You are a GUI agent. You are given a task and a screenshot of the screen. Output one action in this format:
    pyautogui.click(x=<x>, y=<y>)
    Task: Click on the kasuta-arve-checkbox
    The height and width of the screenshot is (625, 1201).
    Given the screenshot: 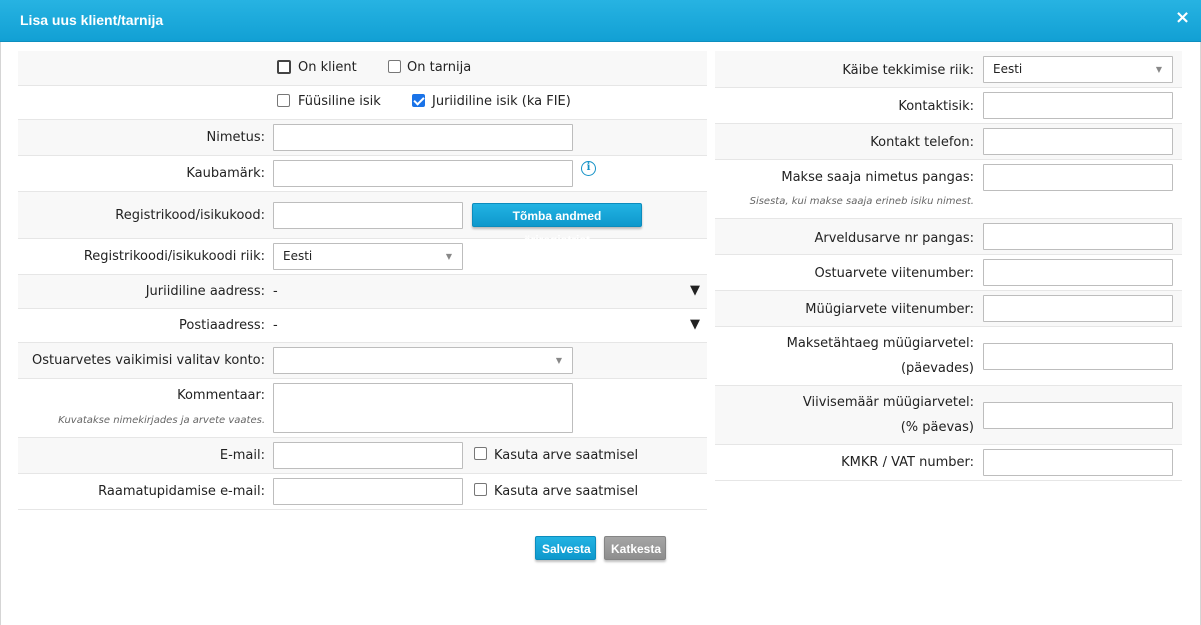 What is the action you would take?
    pyautogui.click(x=480, y=453)
    